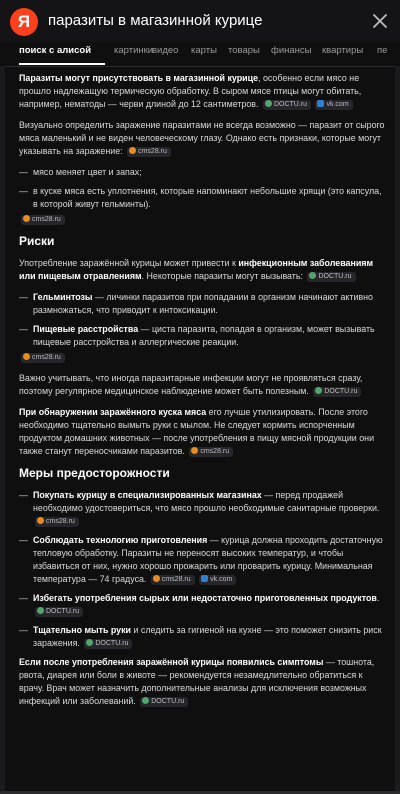 The image size is (400, 794). Describe the element at coordinates (204, 50) in the screenshot. I see `tab-maps: карты` at that location.